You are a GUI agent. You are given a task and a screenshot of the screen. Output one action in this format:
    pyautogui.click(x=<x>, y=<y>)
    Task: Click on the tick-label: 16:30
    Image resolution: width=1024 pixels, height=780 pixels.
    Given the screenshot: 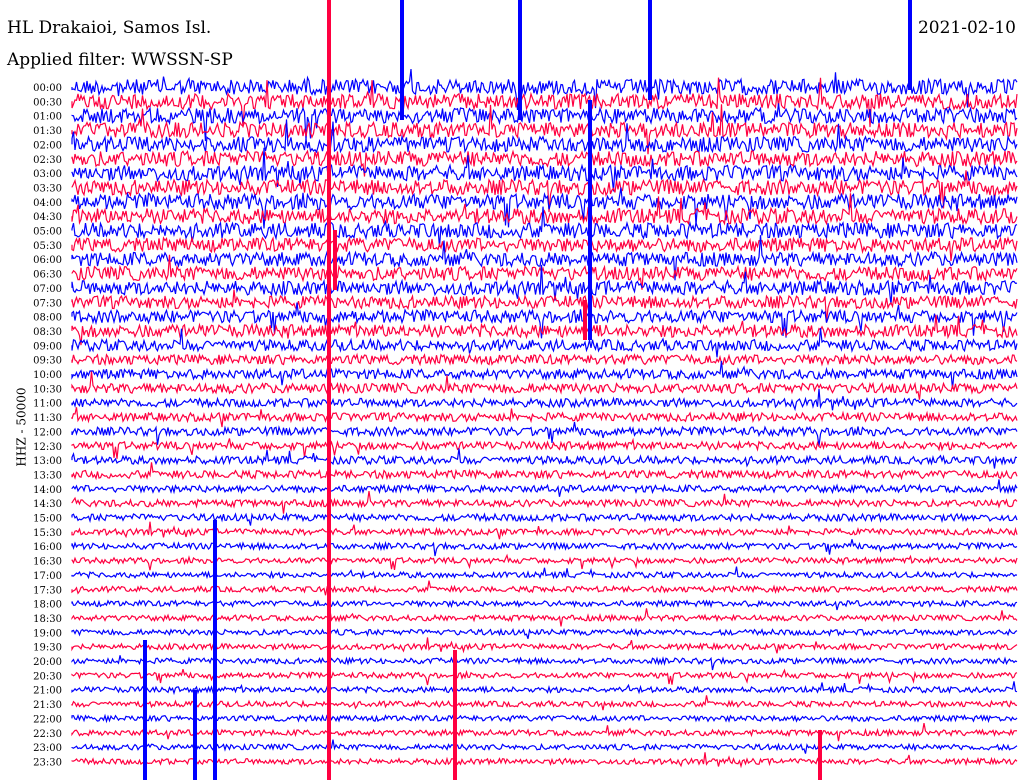 What is the action you would take?
    pyautogui.click(x=47, y=562)
    